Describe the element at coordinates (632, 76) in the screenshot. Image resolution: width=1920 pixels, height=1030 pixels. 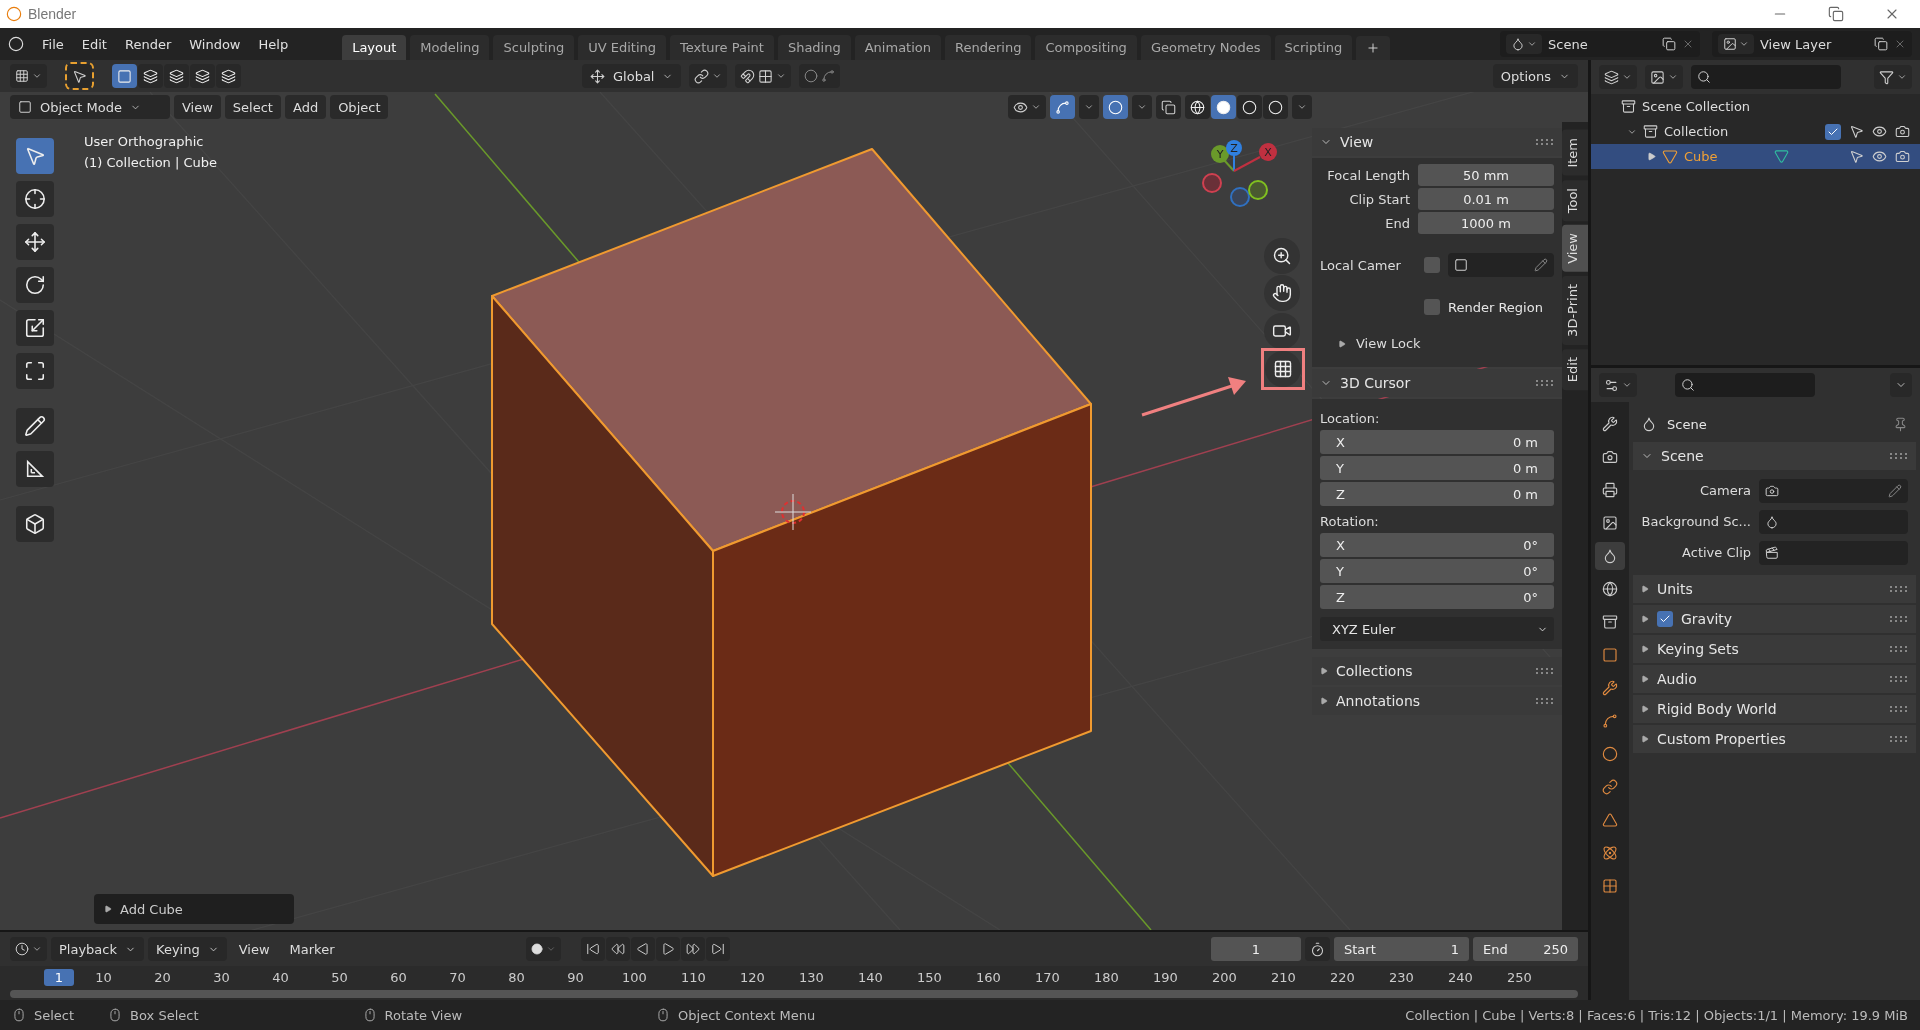
I see `orientation-dropdown: Global` at that location.